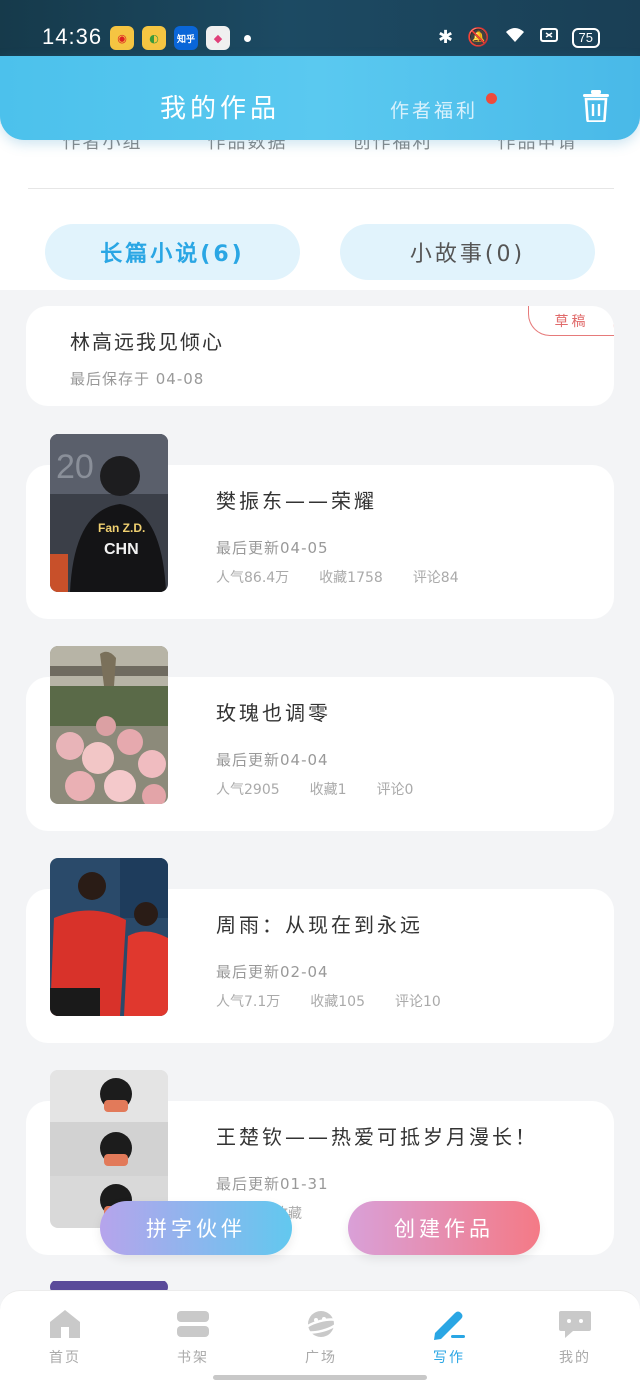 The width and height of the screenshot is (640, 1387). Describe the element at coordinates (137, 379) in the screenshot. I see `draft-save-date: 最后保存于 04-08` at that location.